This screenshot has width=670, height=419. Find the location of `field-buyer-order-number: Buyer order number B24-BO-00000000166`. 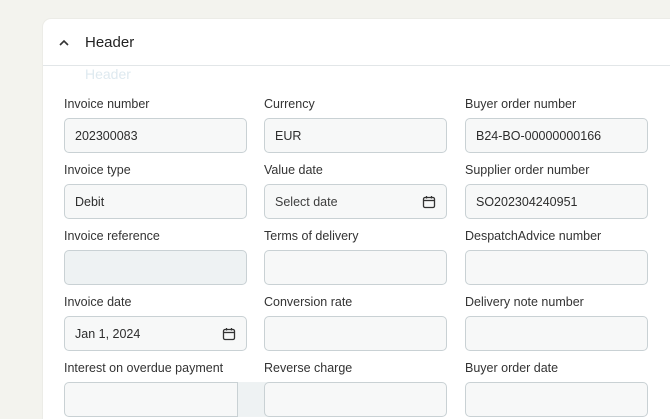

field-buyer-order-number: Buyer order number B24-BO-00000000166 is located at coordinates (556, 125).